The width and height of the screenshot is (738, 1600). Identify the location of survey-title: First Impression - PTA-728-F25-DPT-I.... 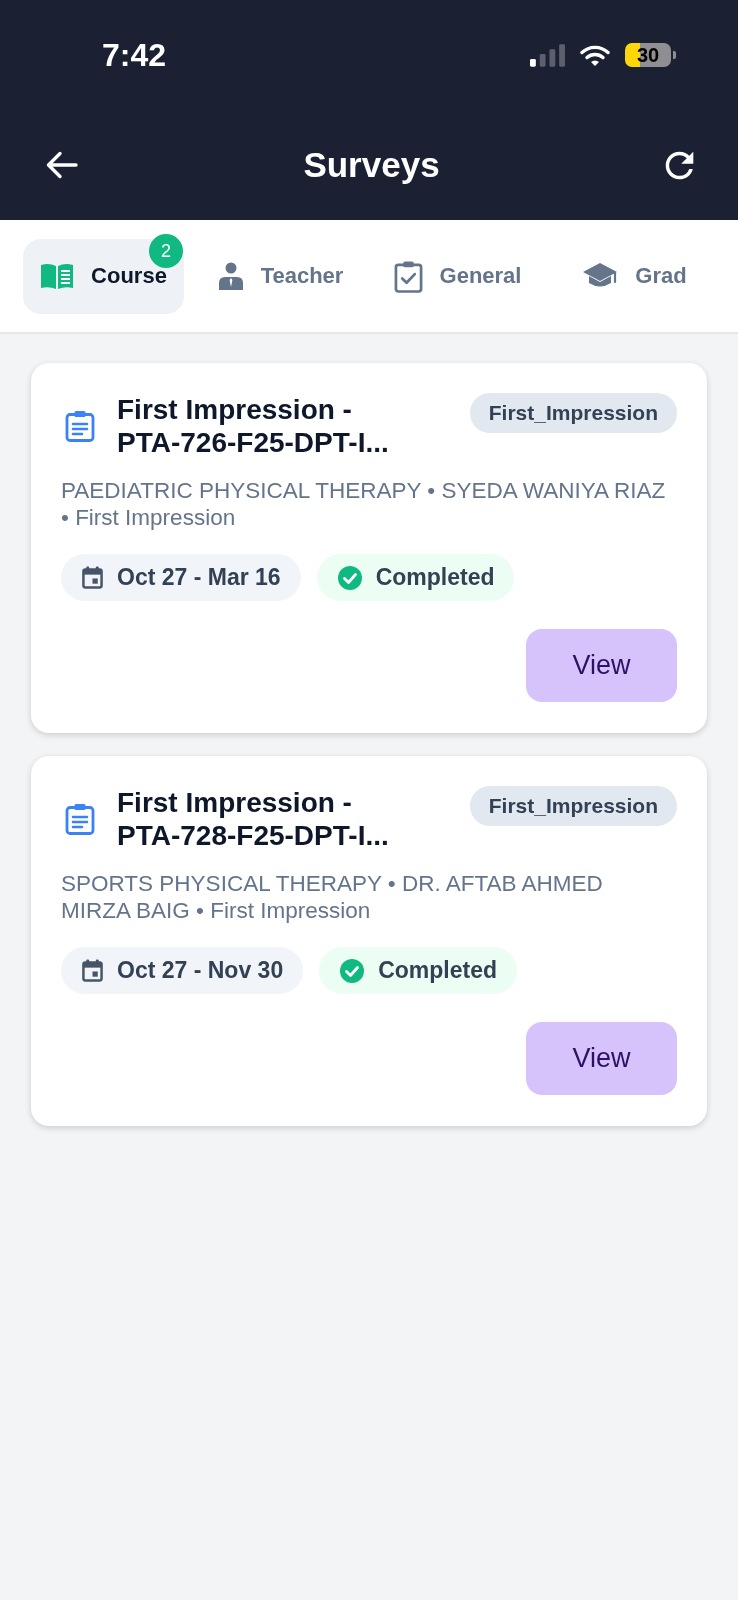
(253, 819).